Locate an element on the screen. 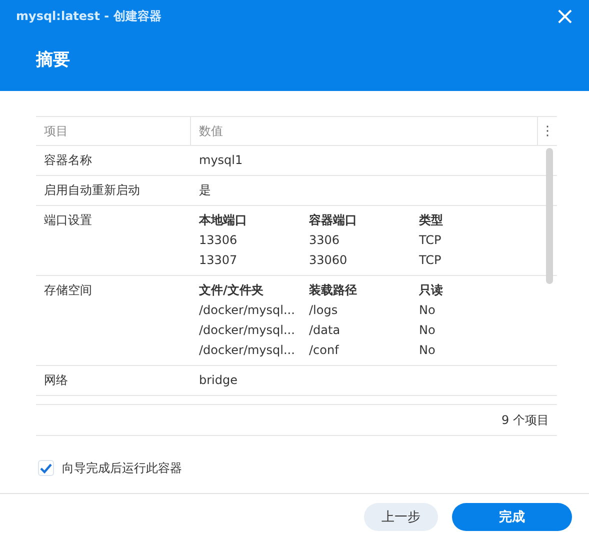 This screenshot has width=589, height=536. sub-column-header: 装载路径 is located at coordinates (333, 290).